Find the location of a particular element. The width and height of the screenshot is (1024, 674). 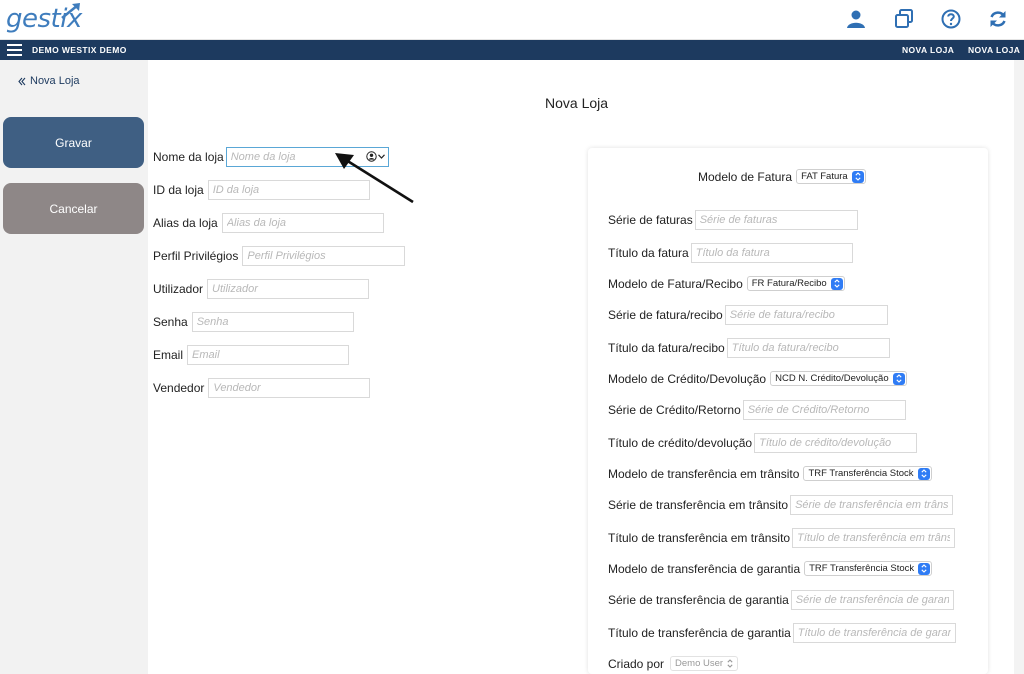

field-label: Utilizador is located at coordinates (178, 289).